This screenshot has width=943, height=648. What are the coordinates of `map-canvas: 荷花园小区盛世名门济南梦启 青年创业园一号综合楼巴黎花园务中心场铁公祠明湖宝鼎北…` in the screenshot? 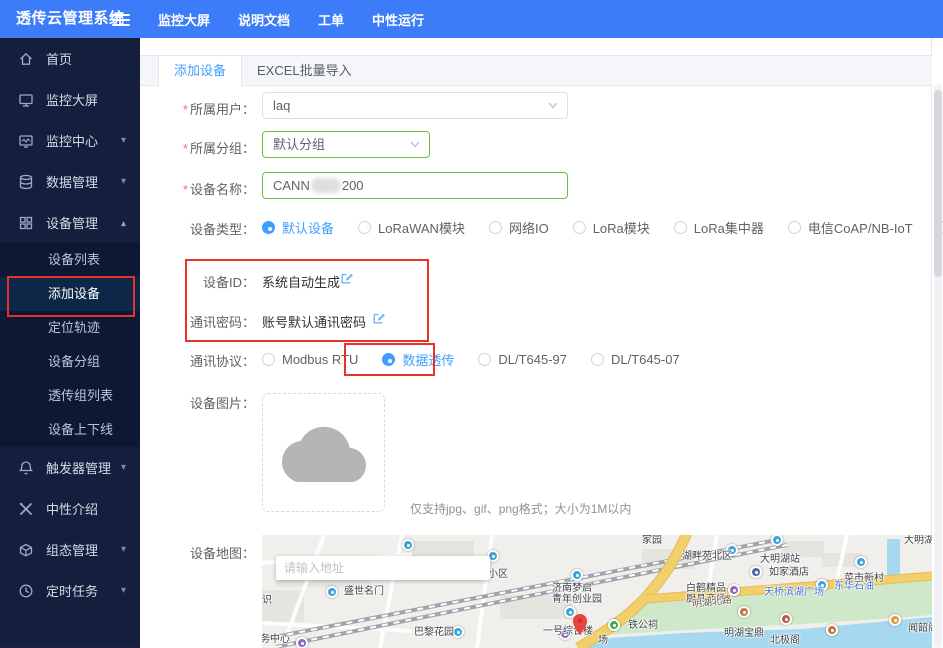 It's located at (597, 591).